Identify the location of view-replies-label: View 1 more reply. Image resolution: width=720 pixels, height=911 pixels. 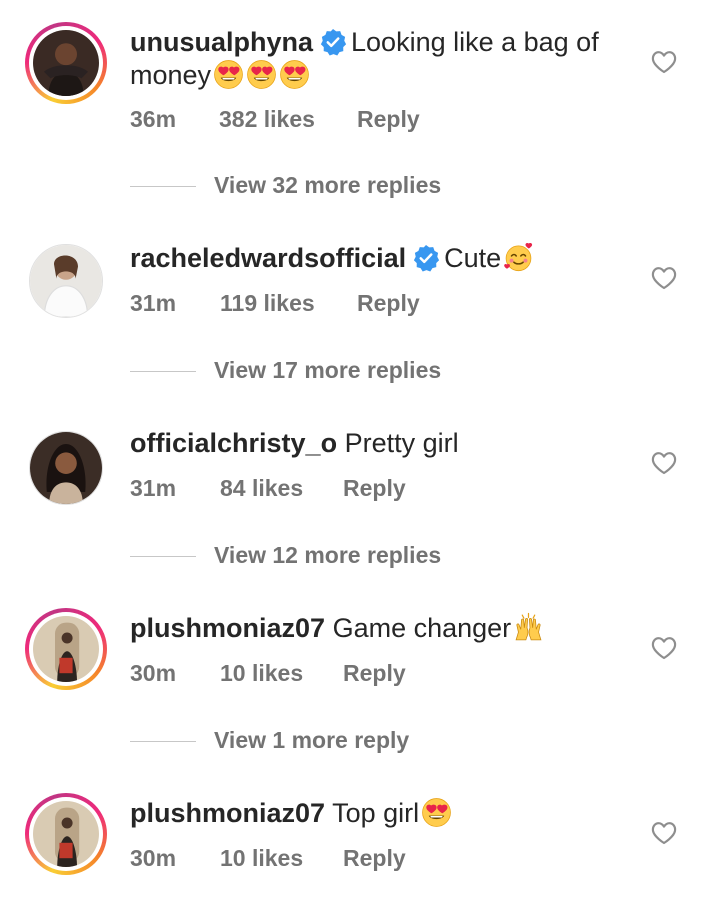
(311, 740).